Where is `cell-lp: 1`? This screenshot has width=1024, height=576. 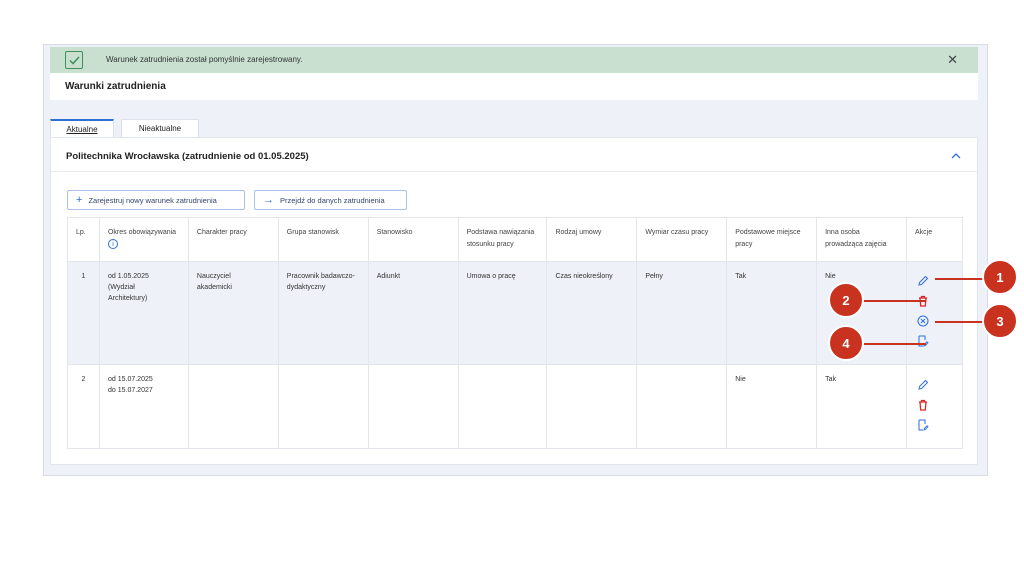
cell-lp: 1 is located at coordinates (83, 313).